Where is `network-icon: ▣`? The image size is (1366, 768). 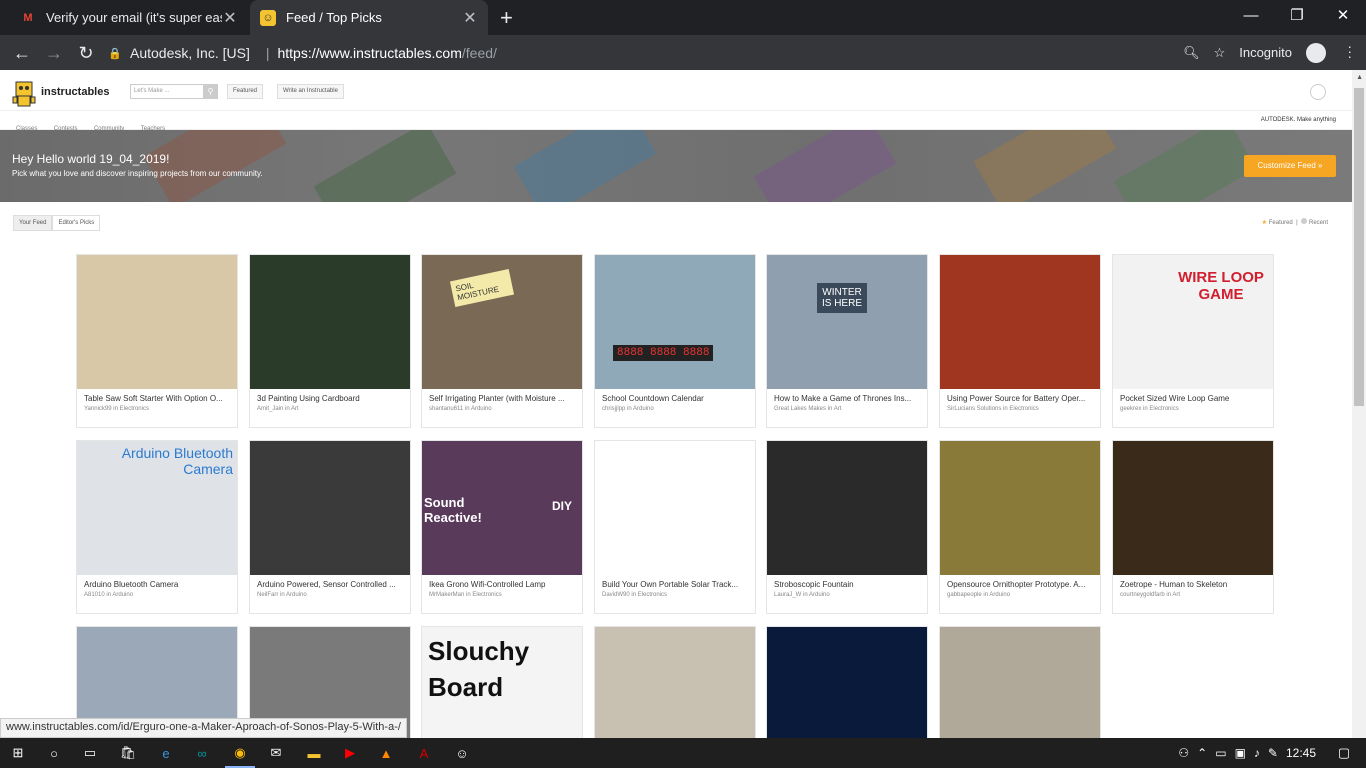 network-icon: ▣ is located at coordinates (1240, 753).